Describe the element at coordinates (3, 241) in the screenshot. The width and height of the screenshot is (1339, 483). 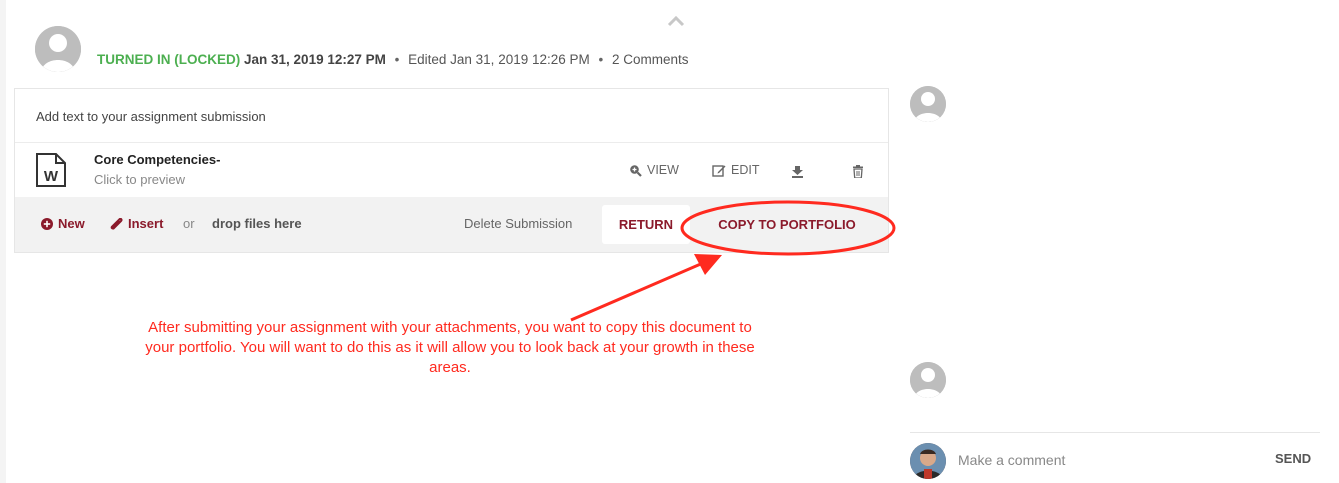
I see `left-rule` at that location.